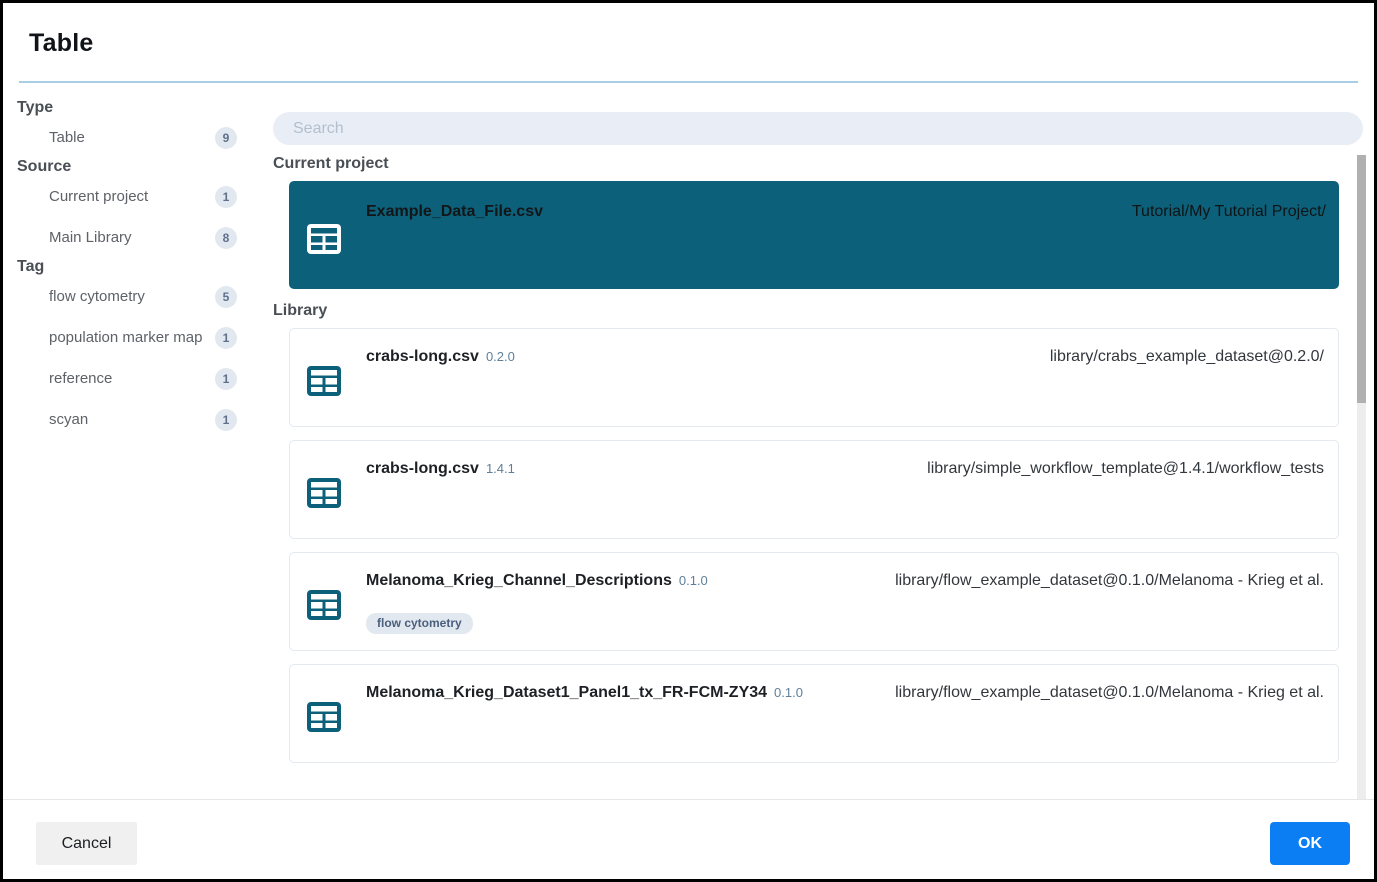  What do you see at coordinates (300, 310) in the screenshot?
I see `section-title-library: Library` at bounding box center [300, 310].